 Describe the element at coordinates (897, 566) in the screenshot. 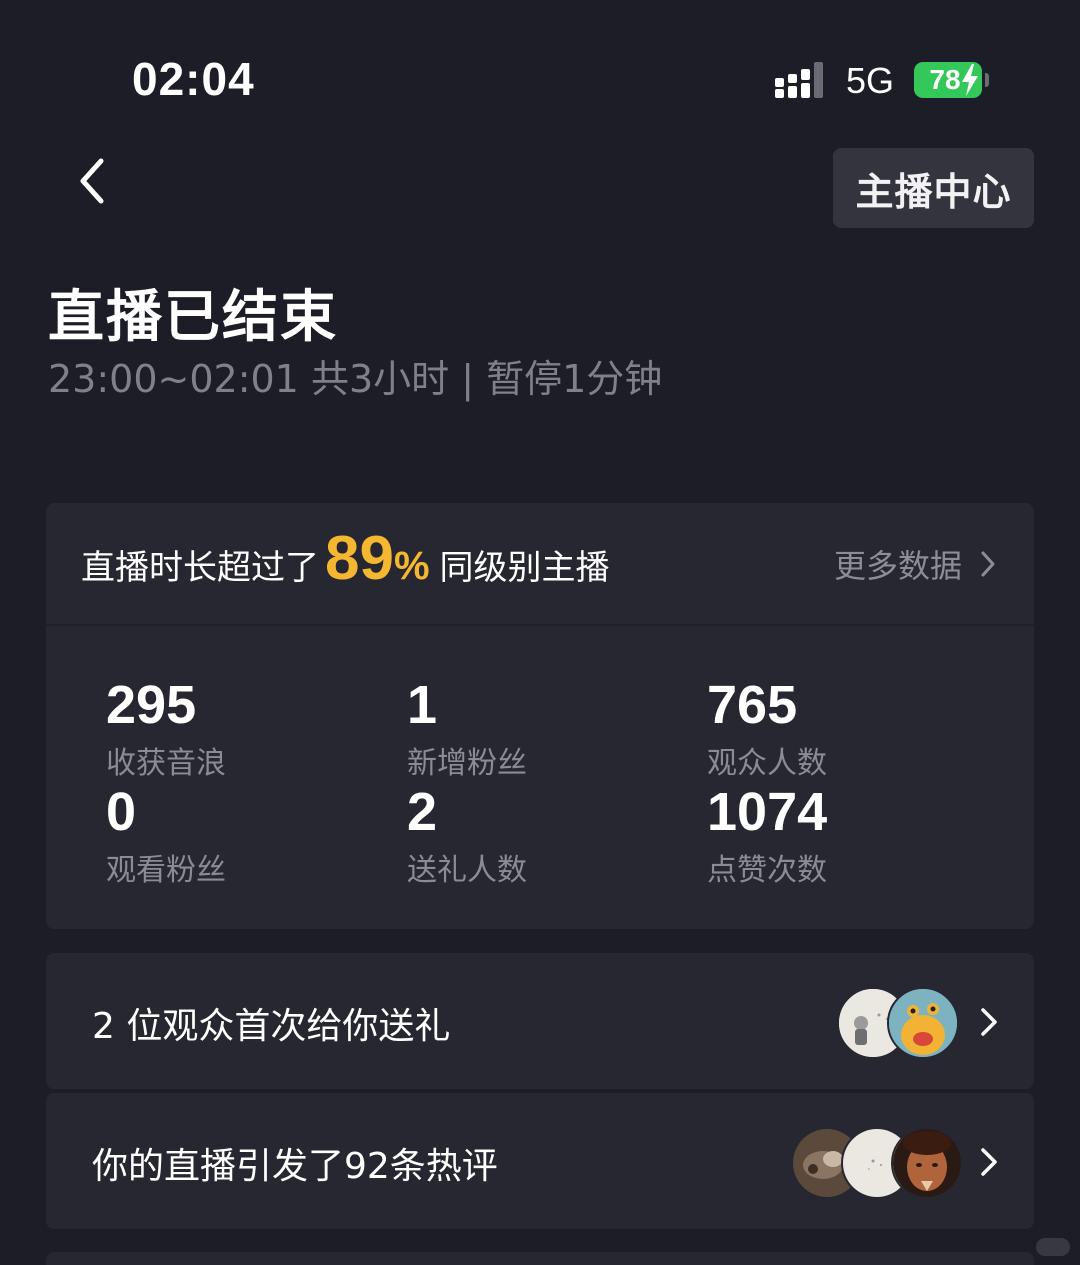

I see `more-data-label: 更多数据` at that location.